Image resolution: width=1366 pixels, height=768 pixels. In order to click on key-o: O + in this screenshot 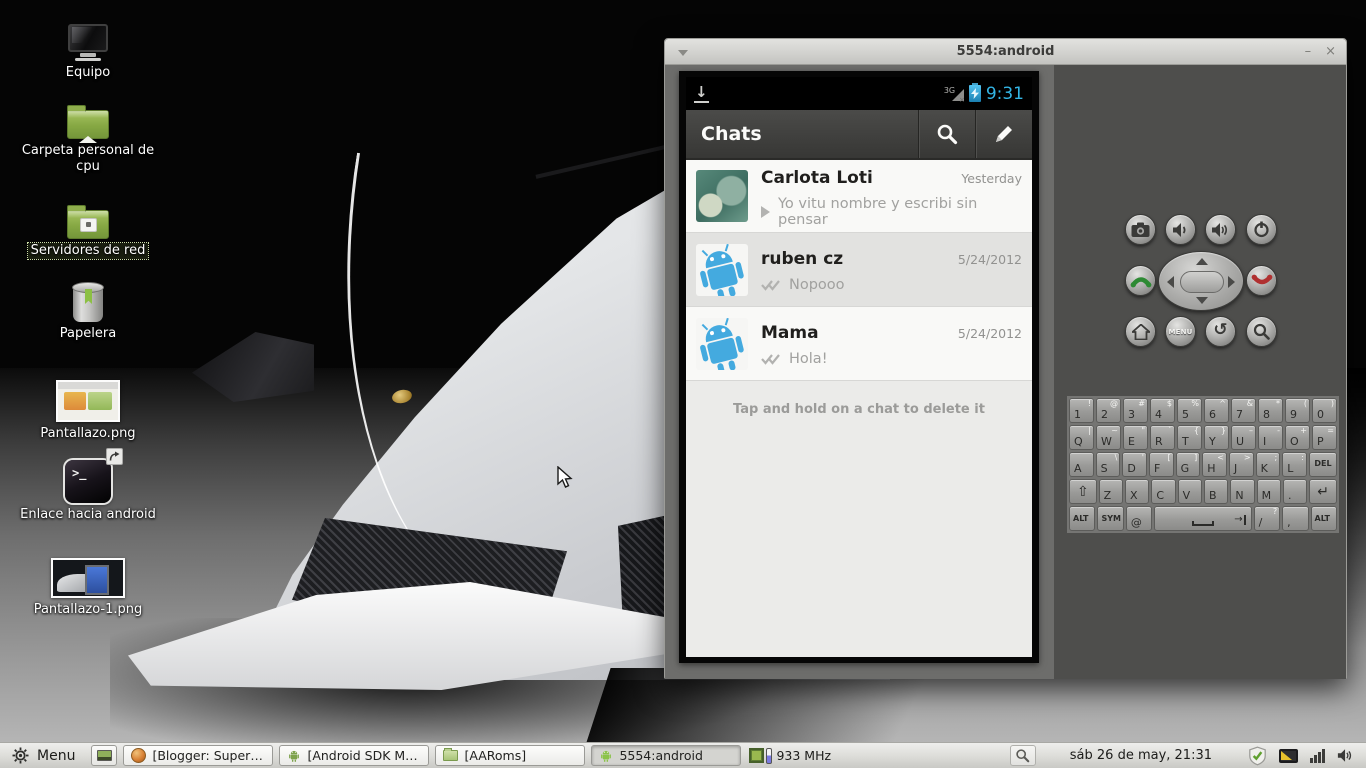, I will do `click(1297, 437)`.